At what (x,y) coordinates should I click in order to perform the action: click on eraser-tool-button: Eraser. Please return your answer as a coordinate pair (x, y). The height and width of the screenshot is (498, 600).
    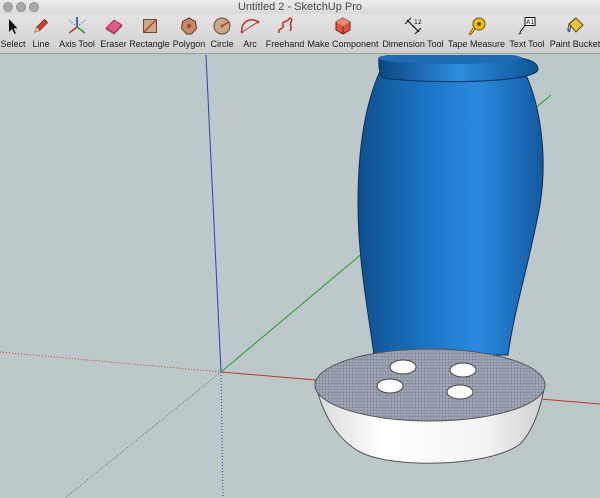
    Looking at the image, I should click on (113, 34).